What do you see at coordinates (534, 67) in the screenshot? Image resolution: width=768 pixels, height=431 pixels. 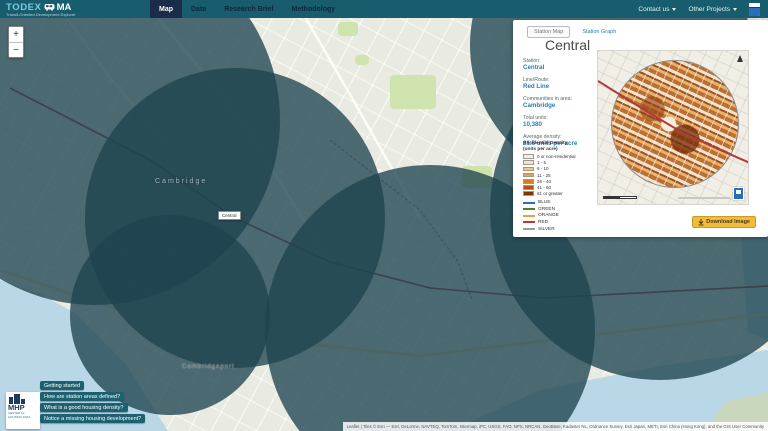 I see `field-value: Central` at bounding box center [534, 67].